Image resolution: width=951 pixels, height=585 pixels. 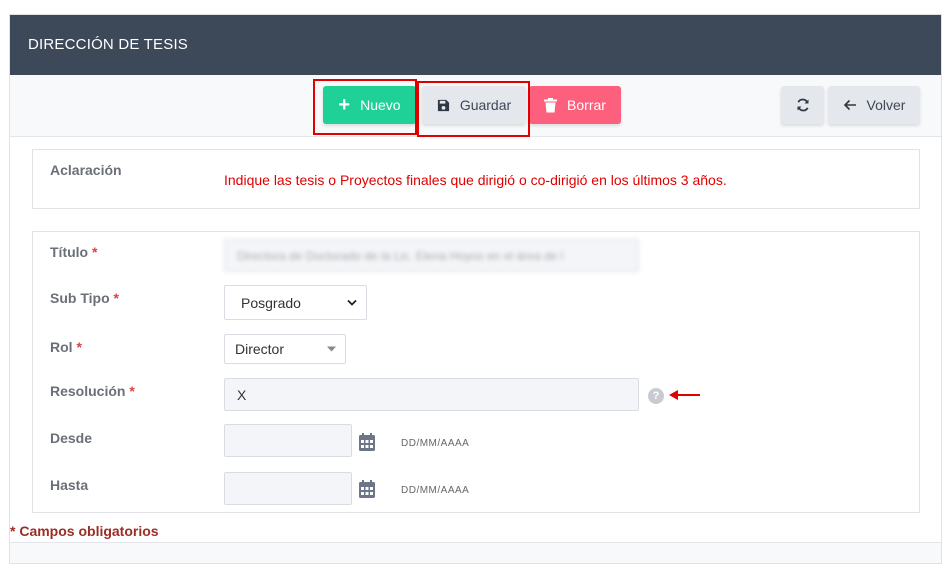 I want to click on refresh-icon, so click(x=802, y=105).